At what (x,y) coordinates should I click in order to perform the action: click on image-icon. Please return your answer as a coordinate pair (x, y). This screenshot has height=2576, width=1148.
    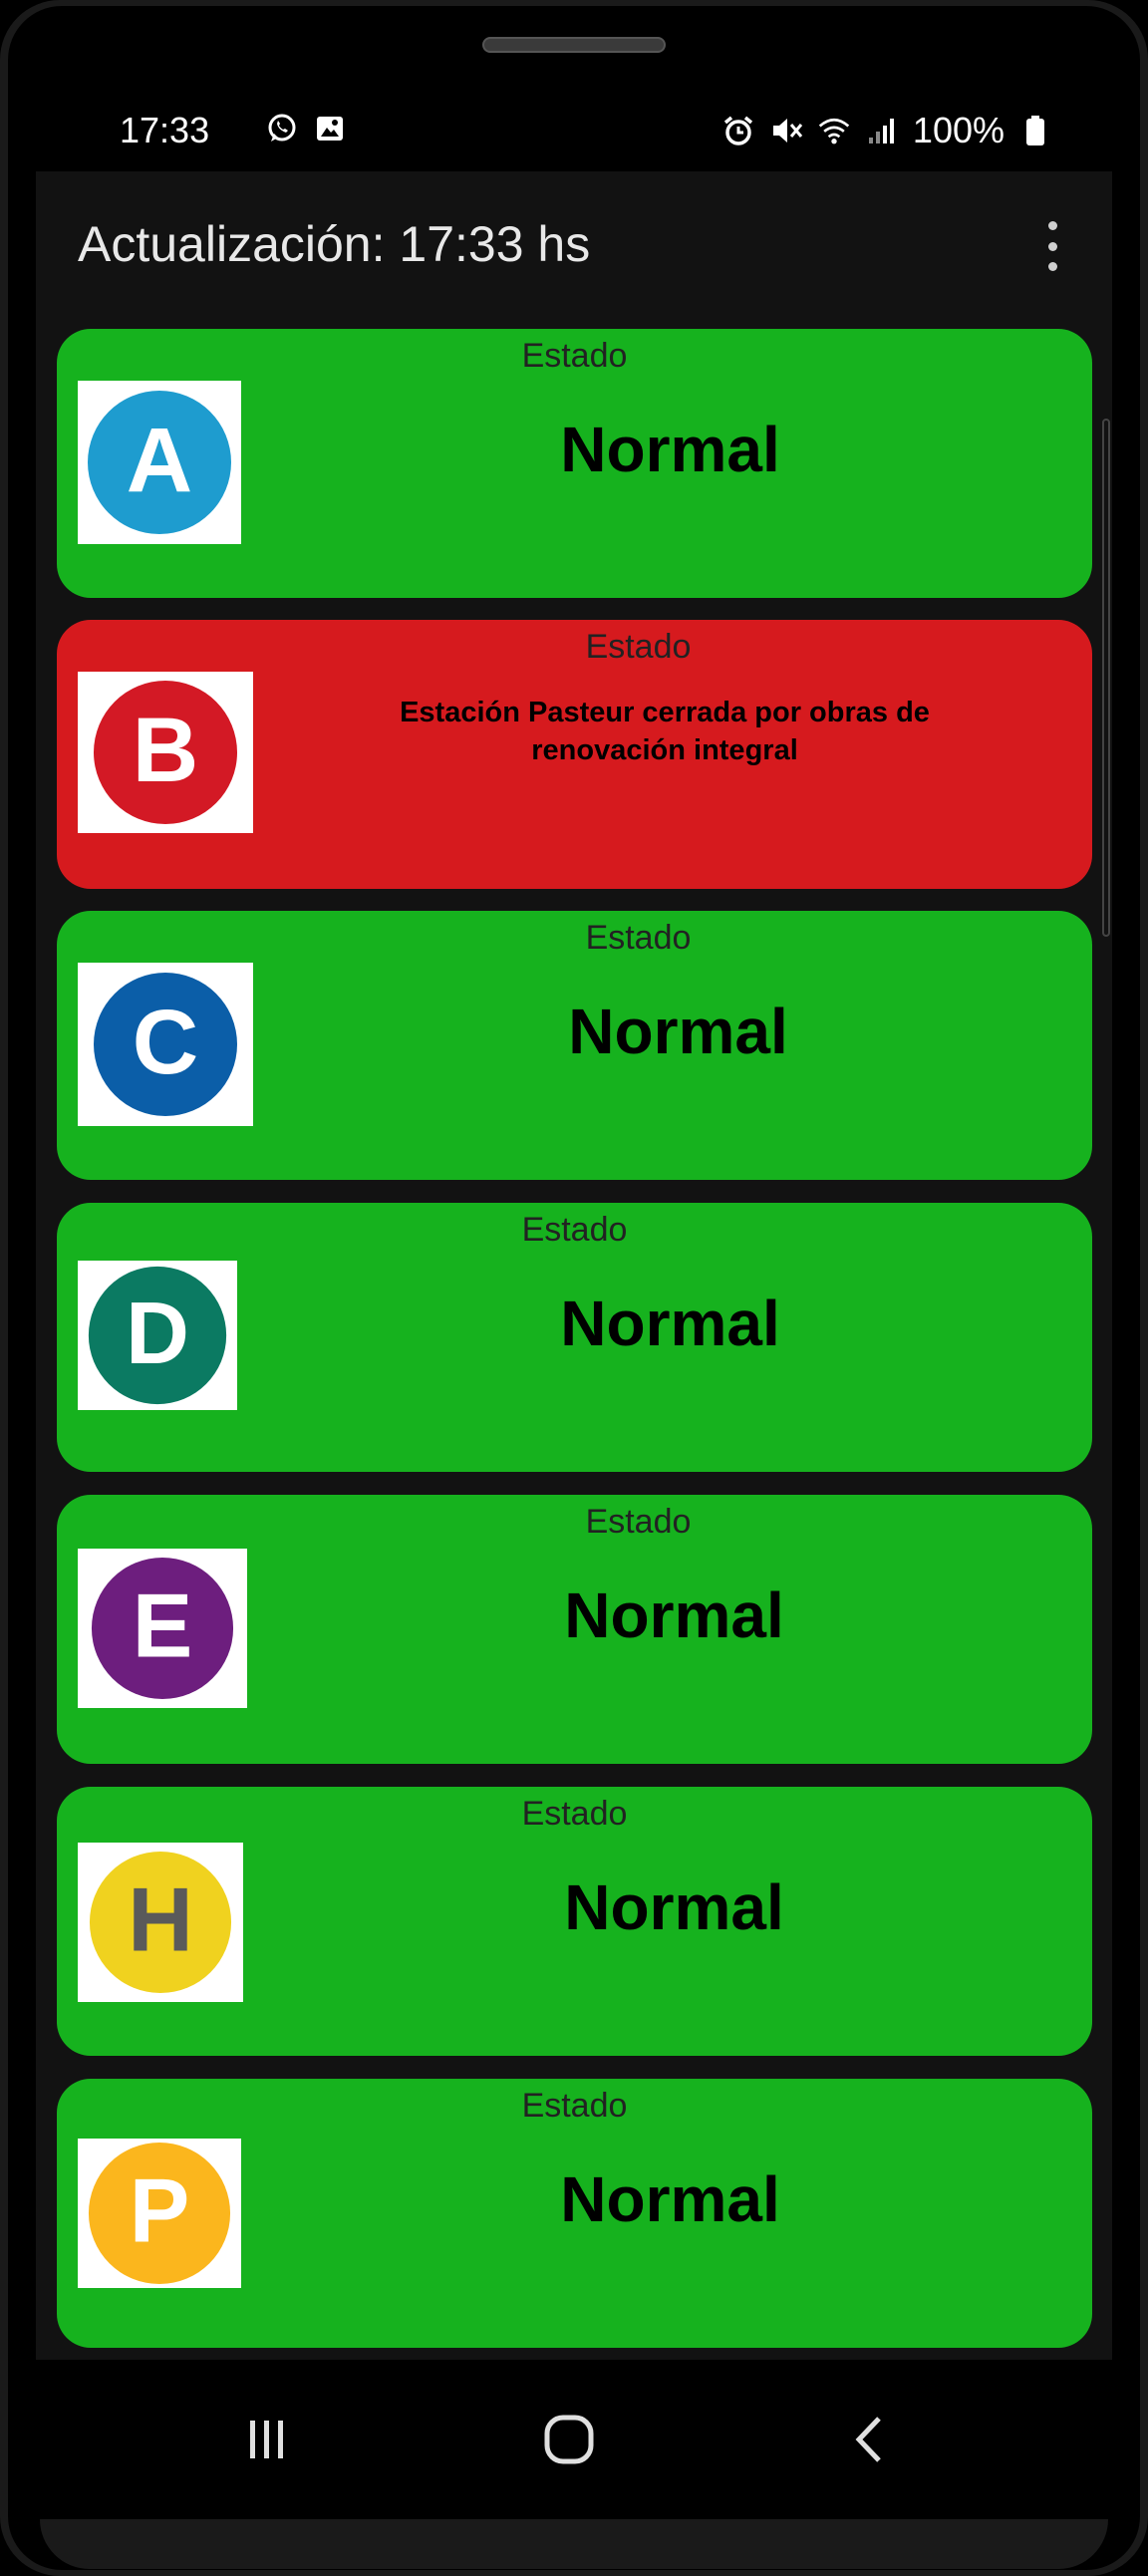
    Looking at the image, I should click on (330, 128).